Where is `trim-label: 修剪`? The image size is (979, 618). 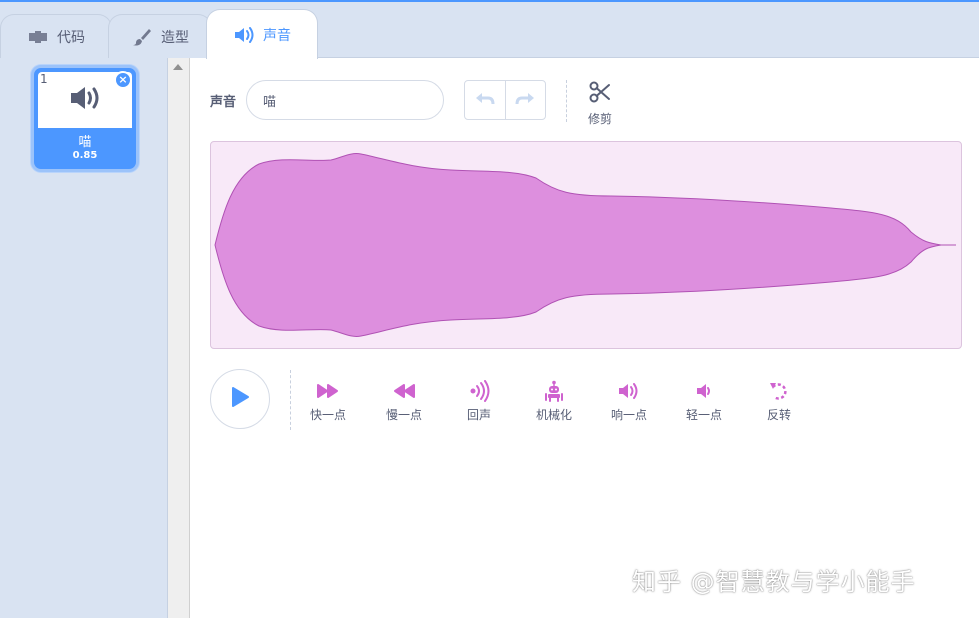
trim-label: 修剪 is located at coordinates (599, 119).